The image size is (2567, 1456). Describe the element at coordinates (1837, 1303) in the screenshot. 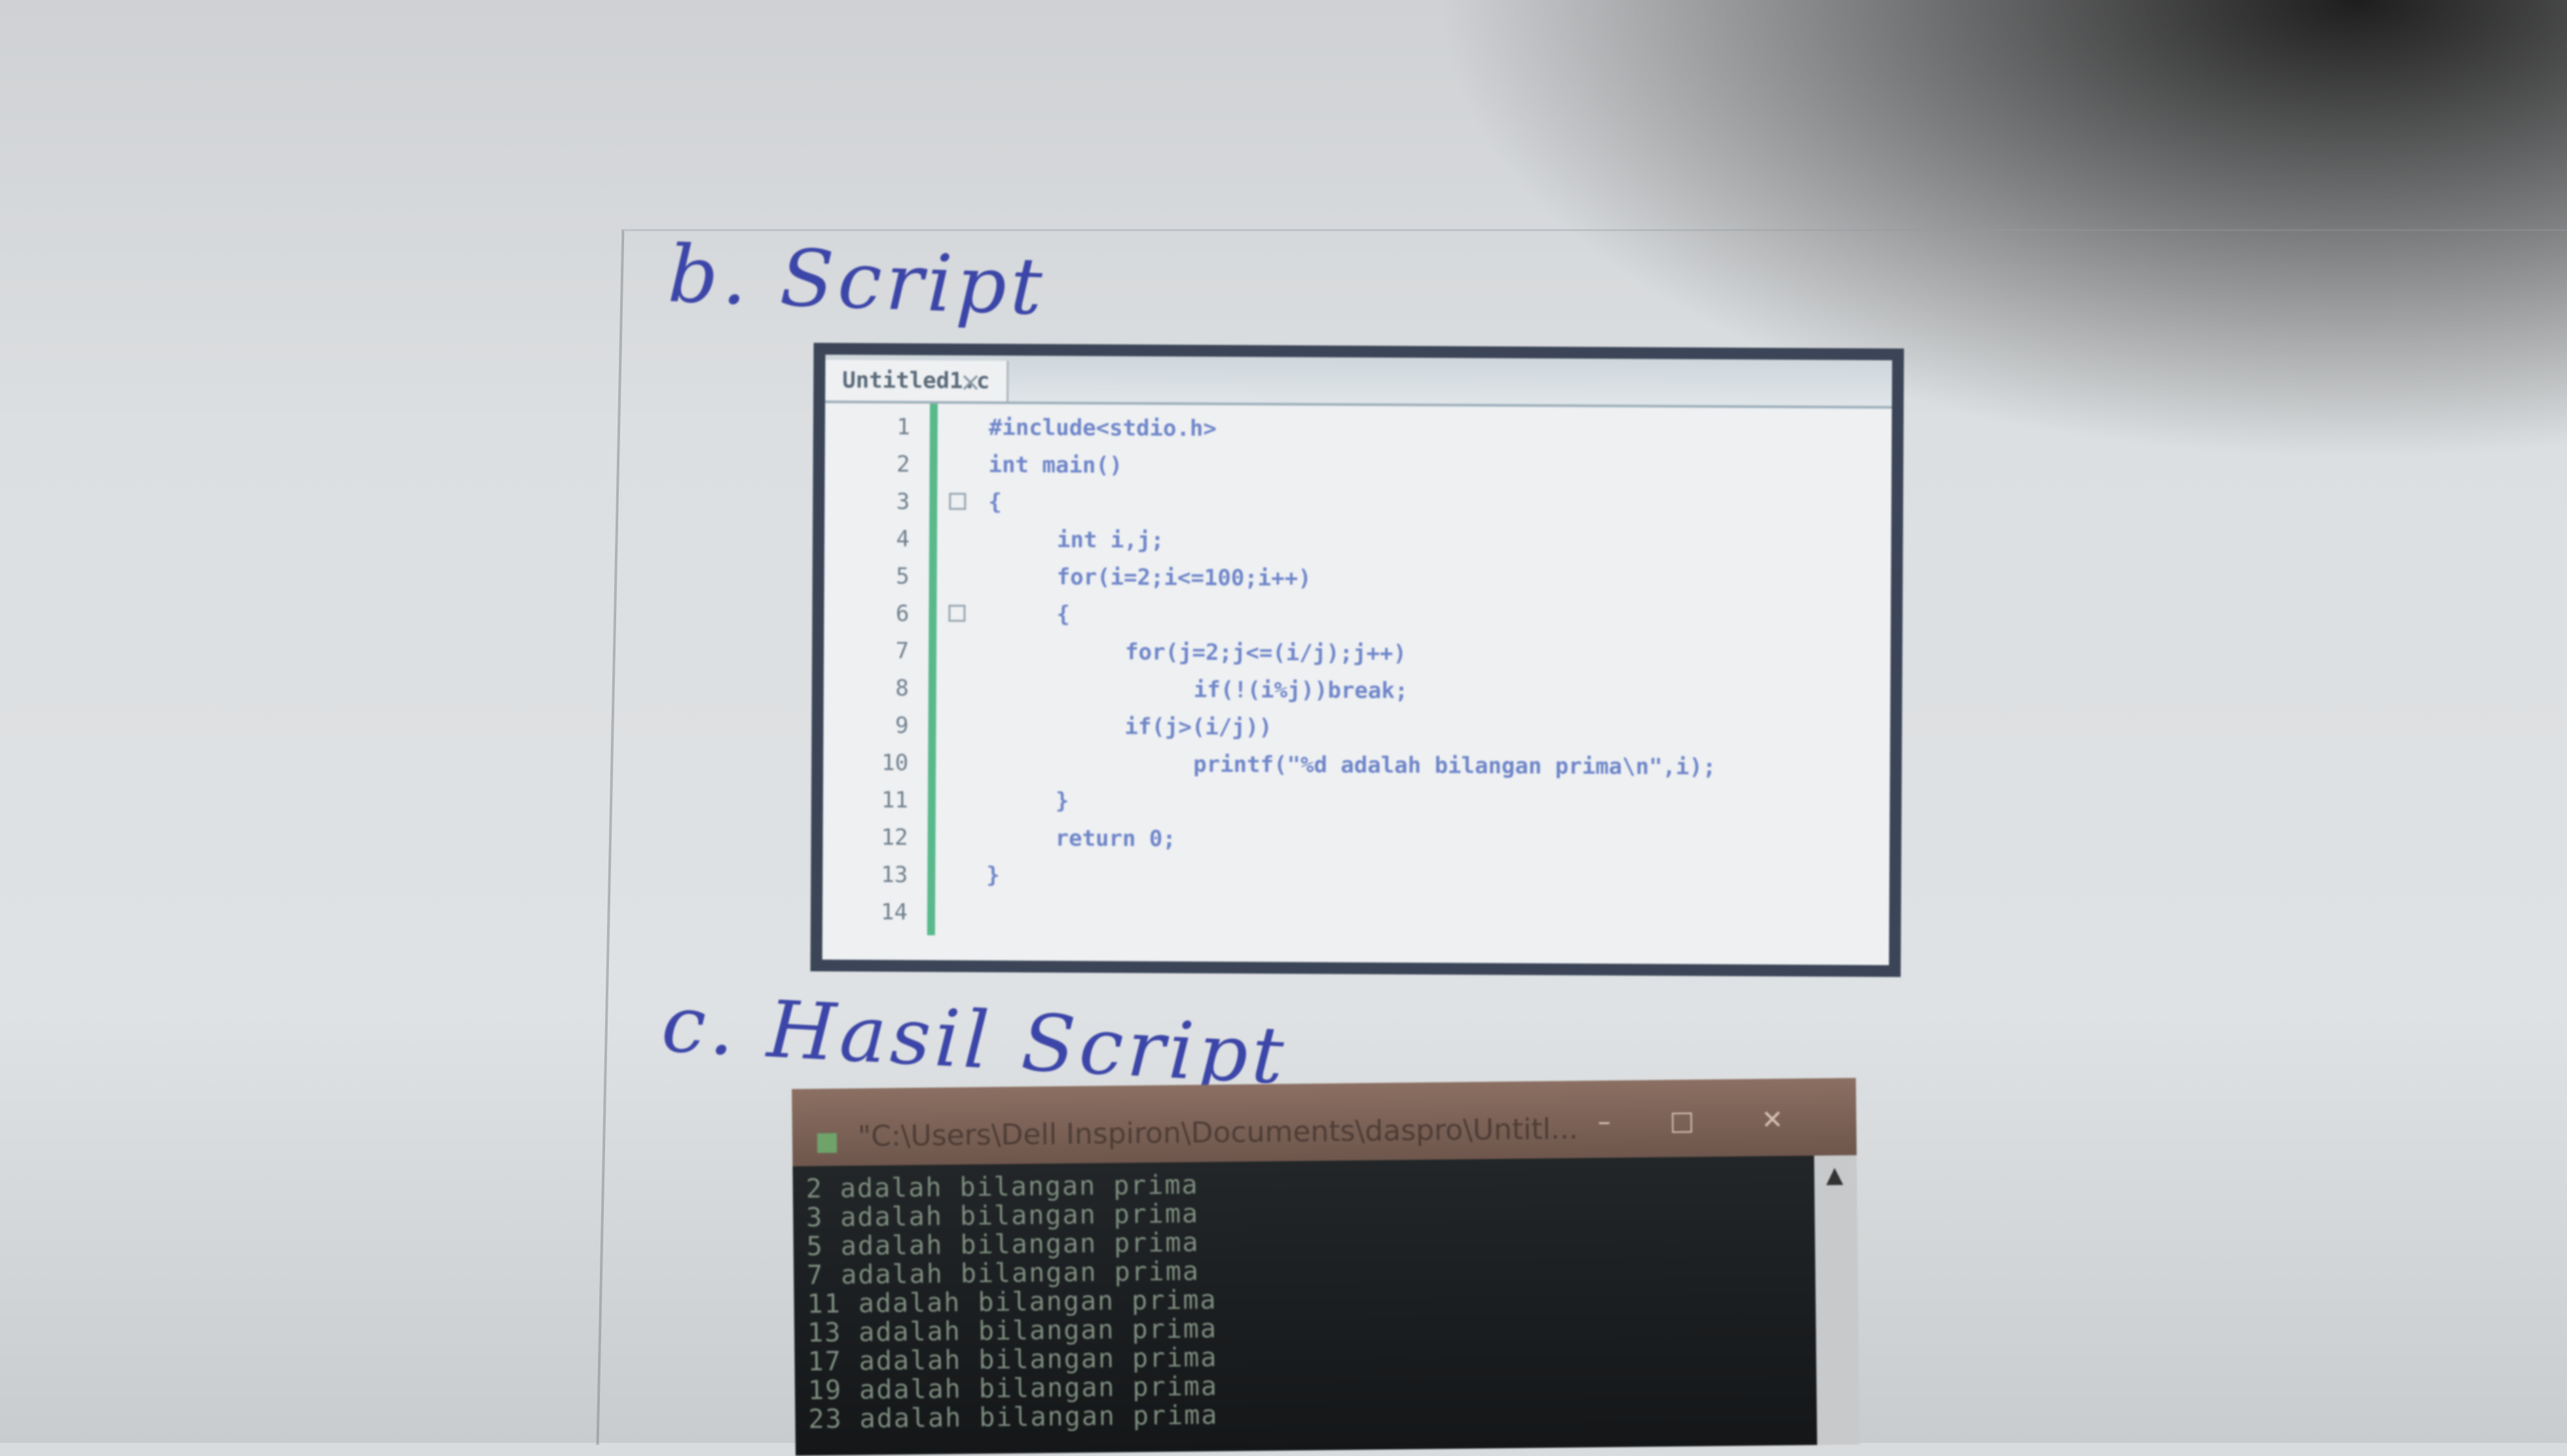

I see `console-scrollbar: ▲` at that location.